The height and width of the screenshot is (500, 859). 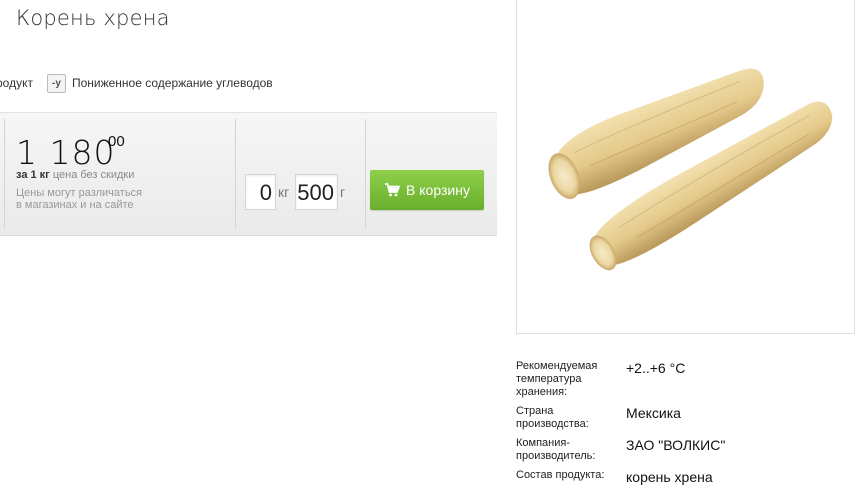 I want to click on property-value: +2..+6 °С, so click(x=656, y=368).